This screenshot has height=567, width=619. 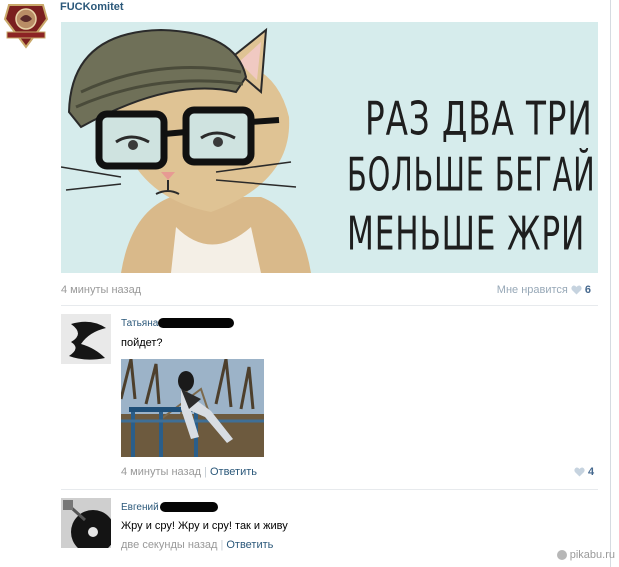 I want to click on post-like-button: Мне нравится 6, so click(x=544, y=290).